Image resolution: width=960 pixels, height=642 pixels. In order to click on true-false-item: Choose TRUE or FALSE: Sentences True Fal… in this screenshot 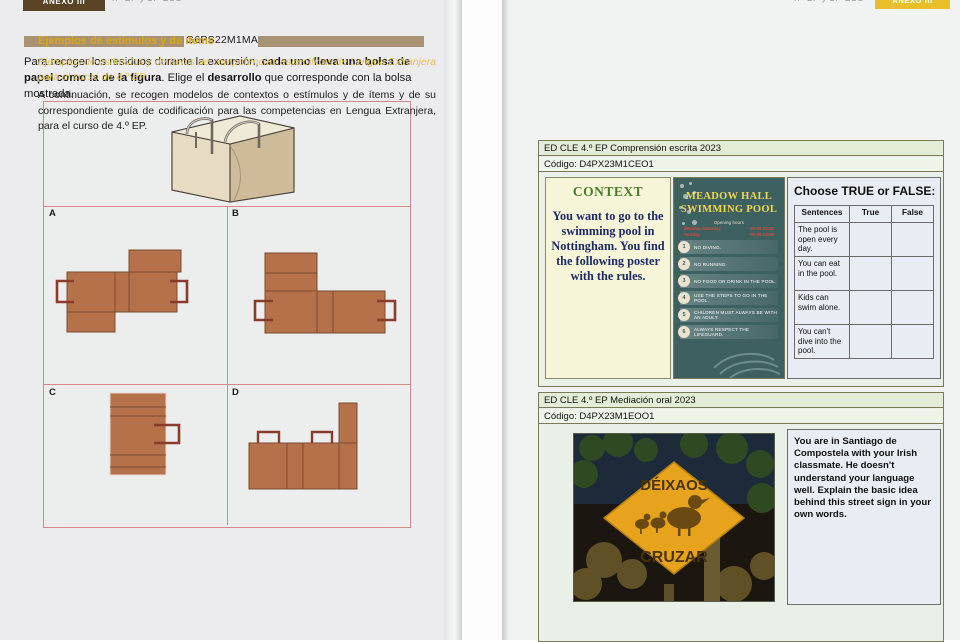, I will do `click(864, 278)`.